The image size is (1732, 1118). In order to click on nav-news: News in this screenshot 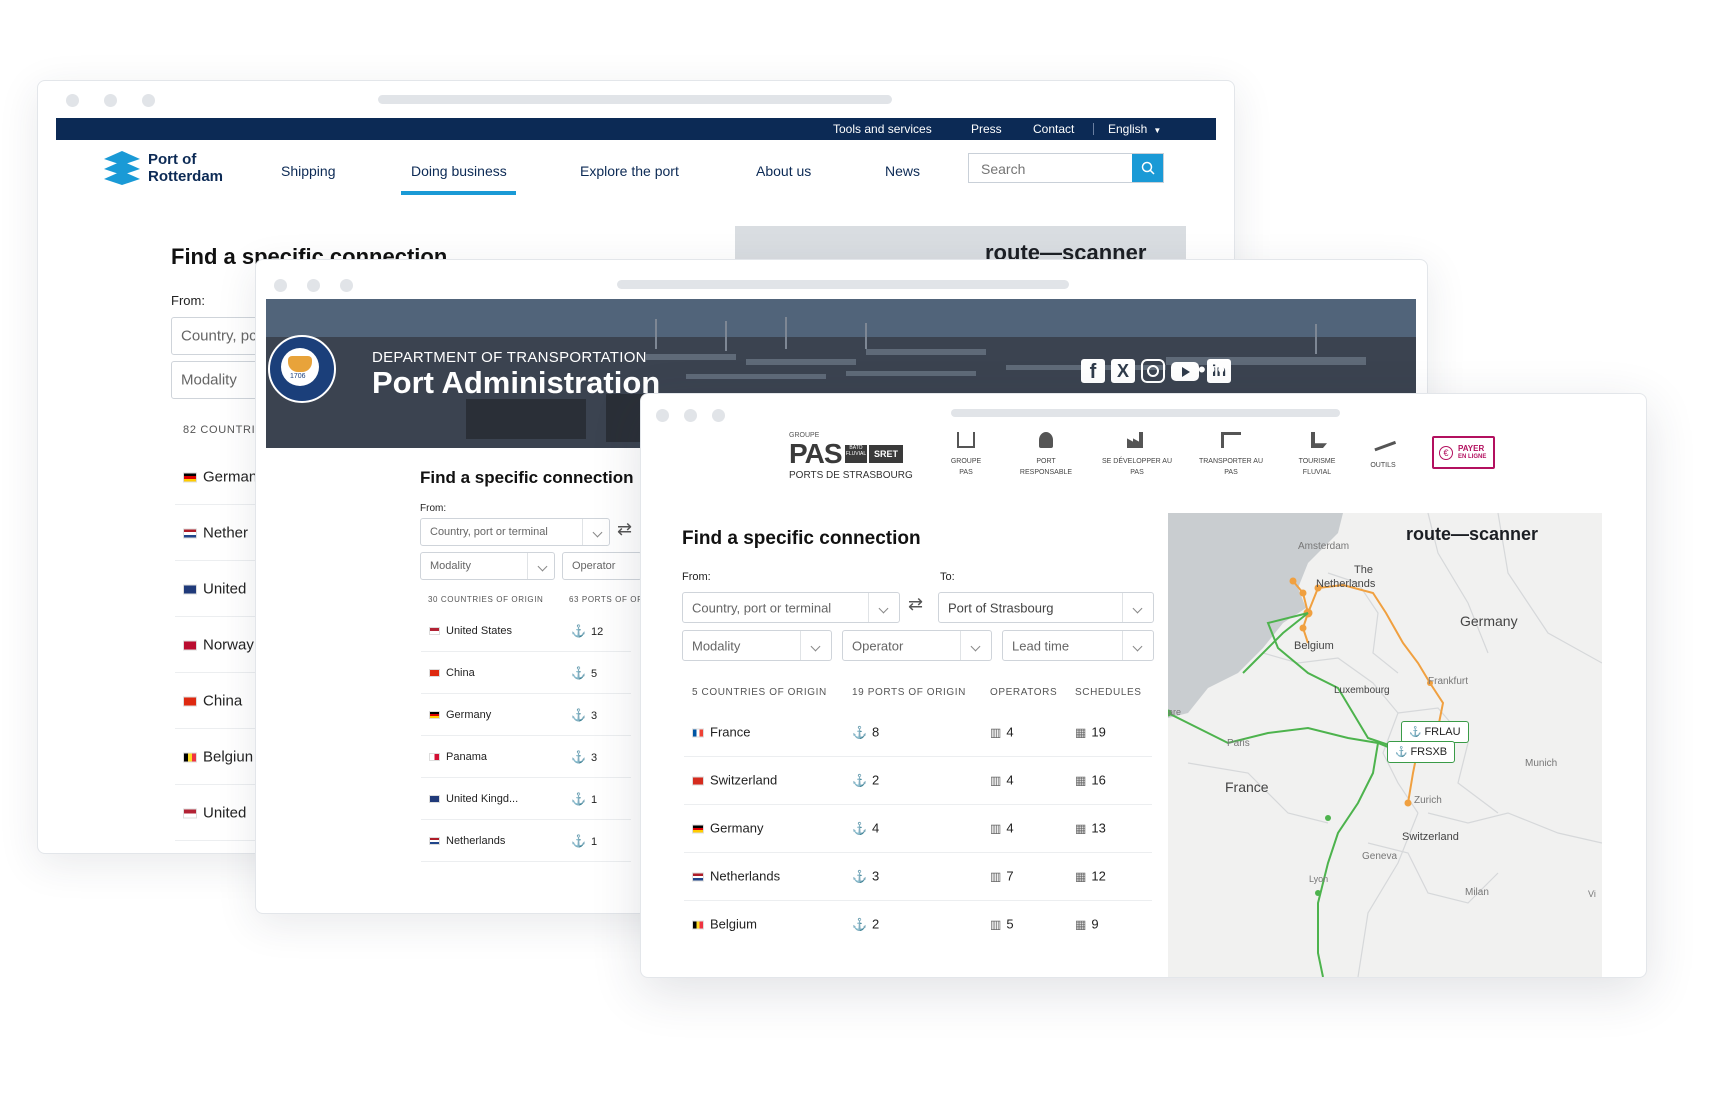, I will do `click(902, 171)`.